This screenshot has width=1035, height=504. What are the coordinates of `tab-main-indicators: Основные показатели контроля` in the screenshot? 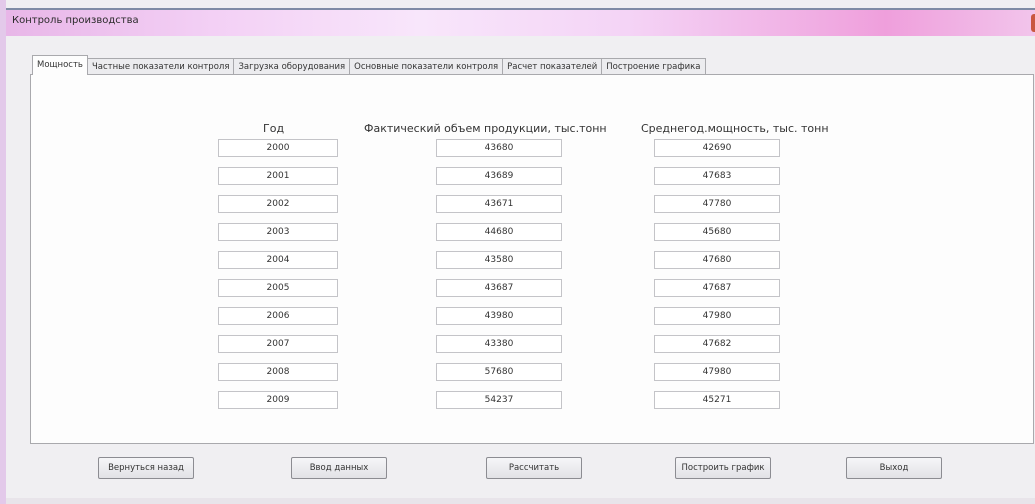 It's located at (426, 66).